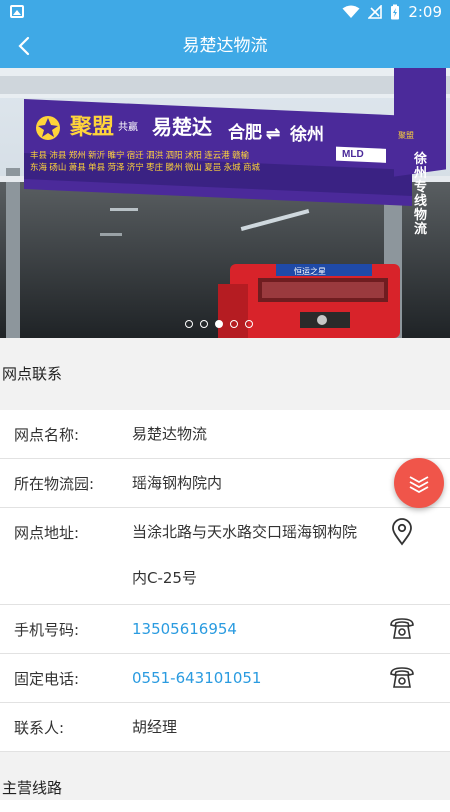 The height and width of the screenshot is (812, 450). I want to click on location-pin-icon, so click(402, 532).